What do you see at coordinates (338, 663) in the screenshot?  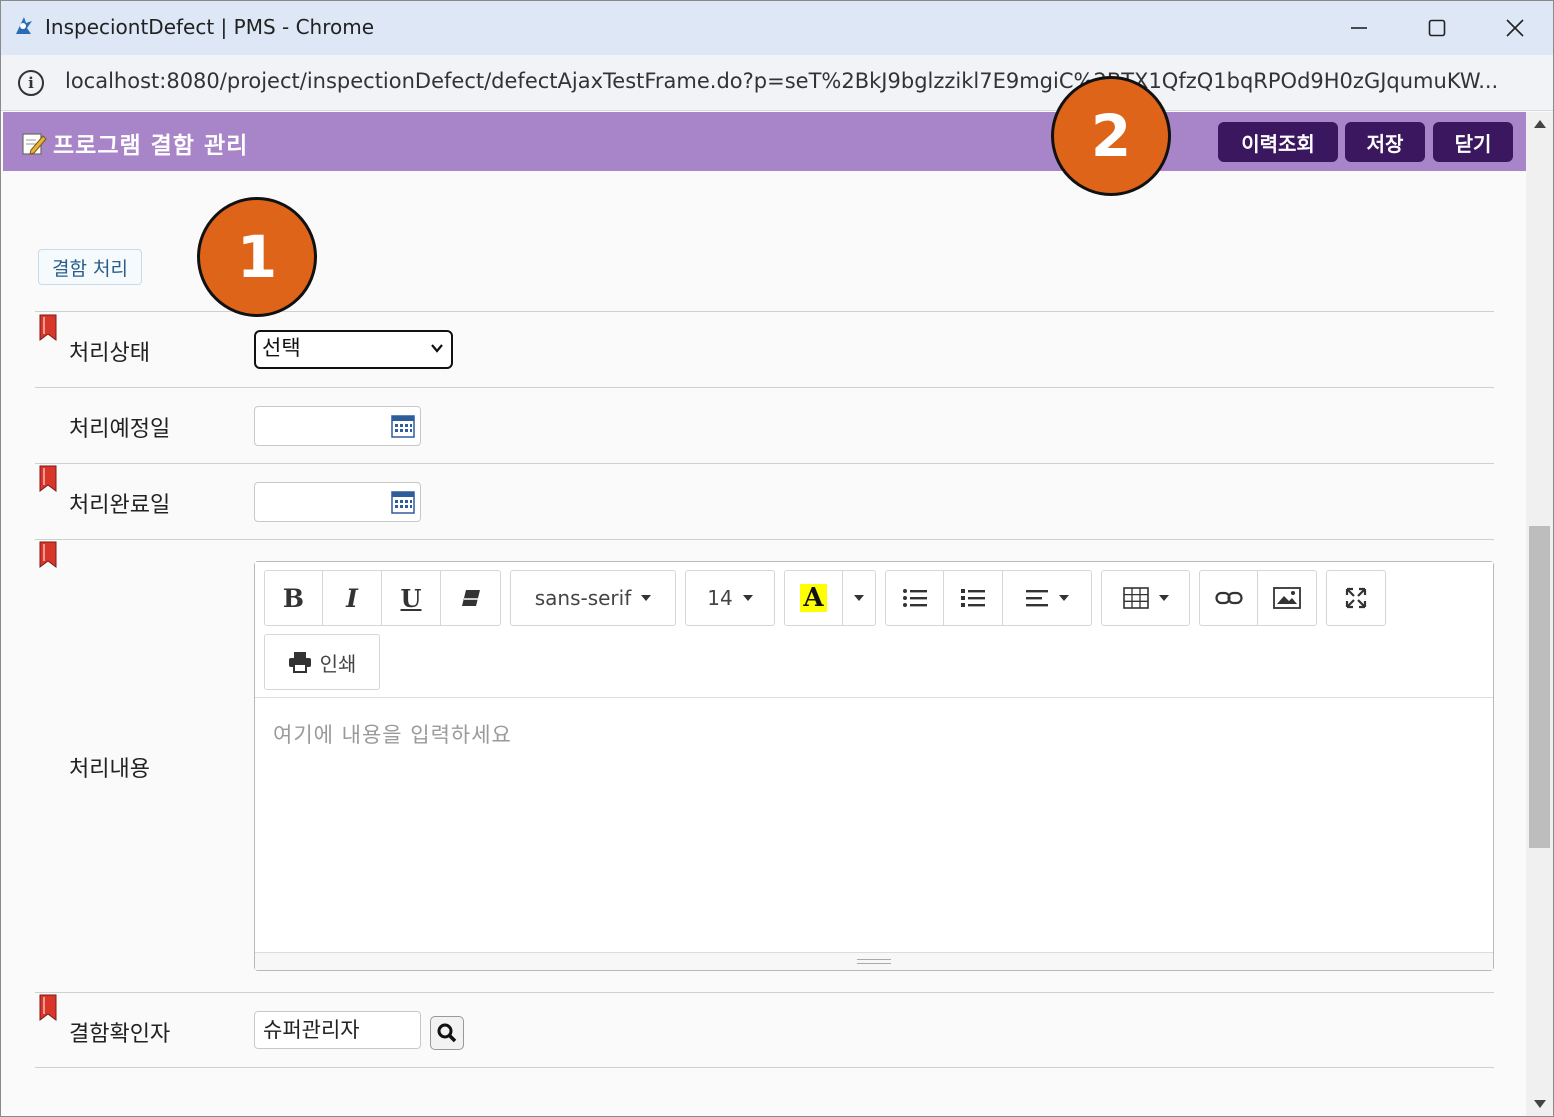 I see `print-label: 인쇄` at bounding box center [338, 663].